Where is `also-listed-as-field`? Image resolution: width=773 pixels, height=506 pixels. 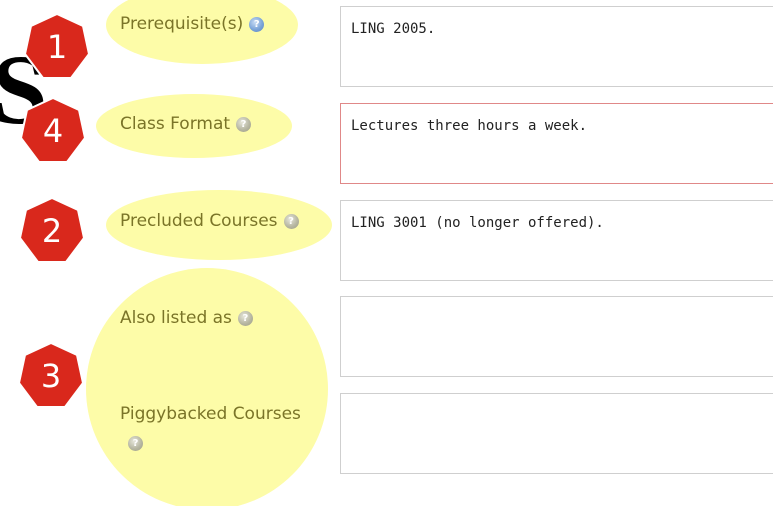 also-listed-as-field is located at coordinates (556, 336).